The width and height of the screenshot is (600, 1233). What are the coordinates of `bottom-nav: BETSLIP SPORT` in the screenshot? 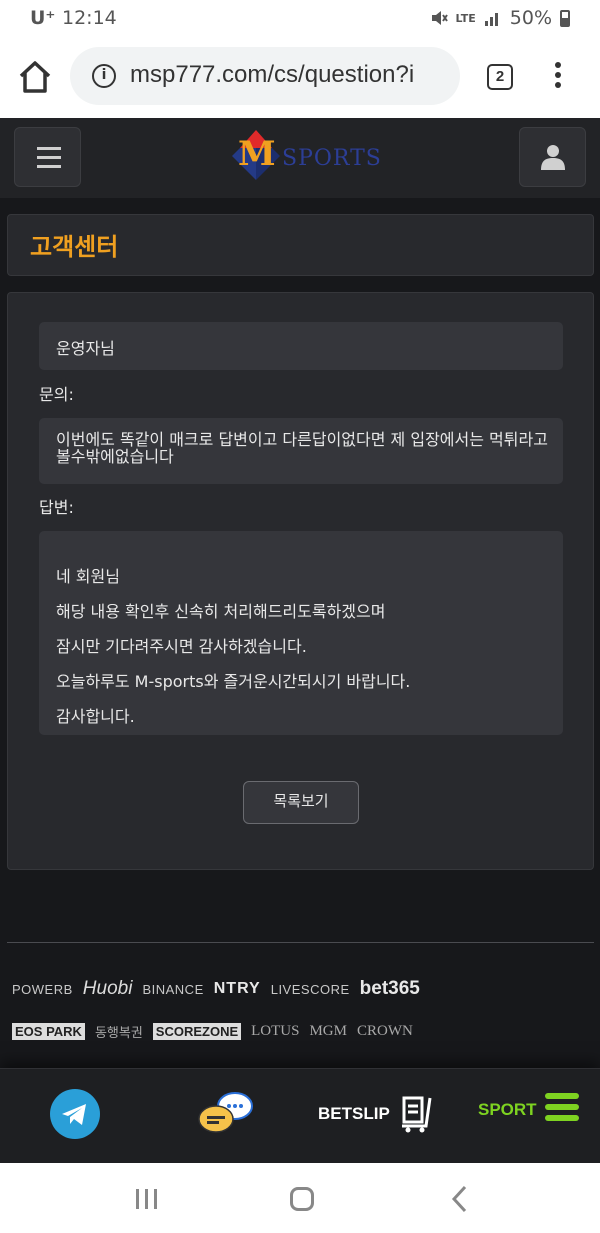 It's located at (300, 1115).